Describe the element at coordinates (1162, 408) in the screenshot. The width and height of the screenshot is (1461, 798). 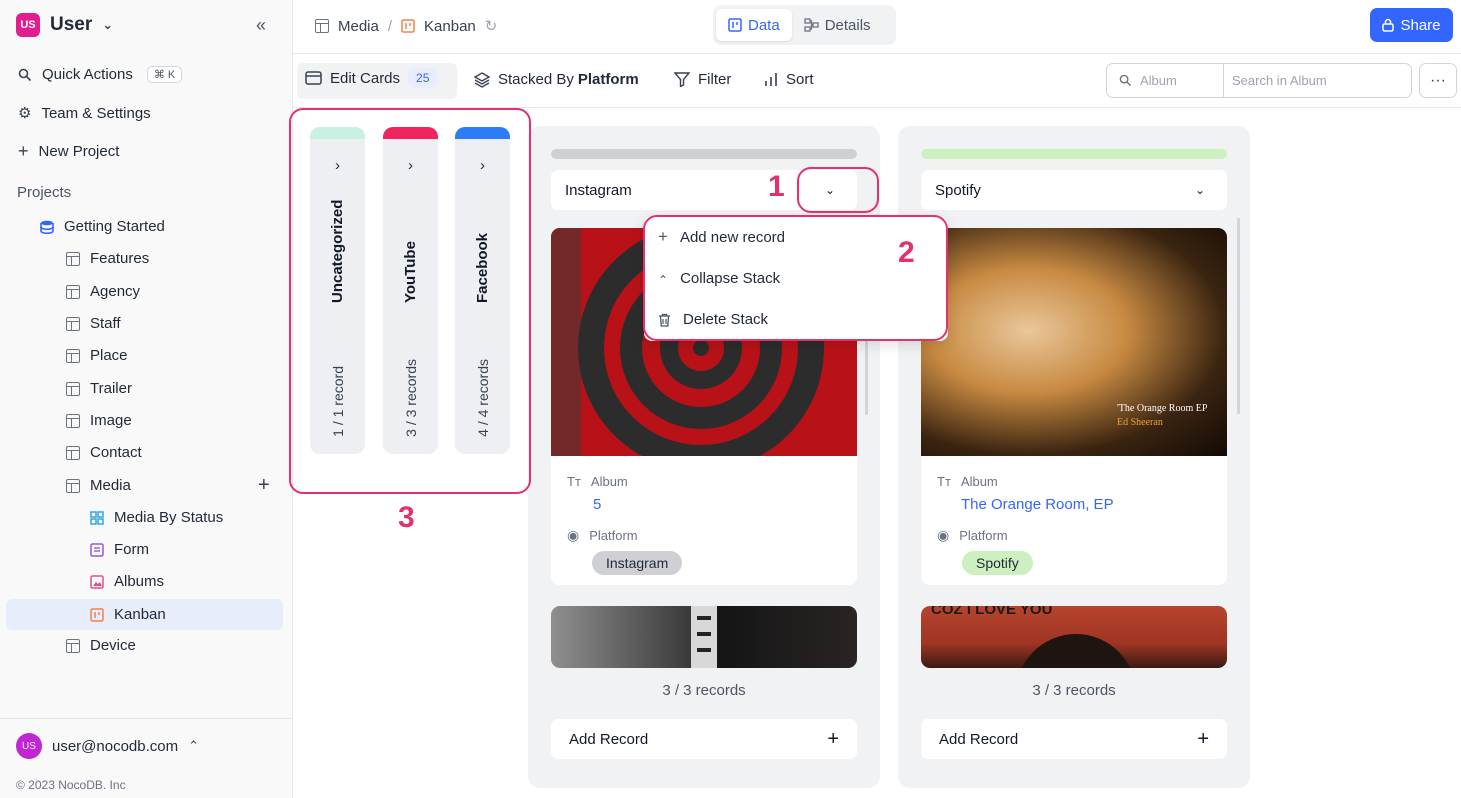
I see `cover-caption: 'The Orange Room EP` at that location.